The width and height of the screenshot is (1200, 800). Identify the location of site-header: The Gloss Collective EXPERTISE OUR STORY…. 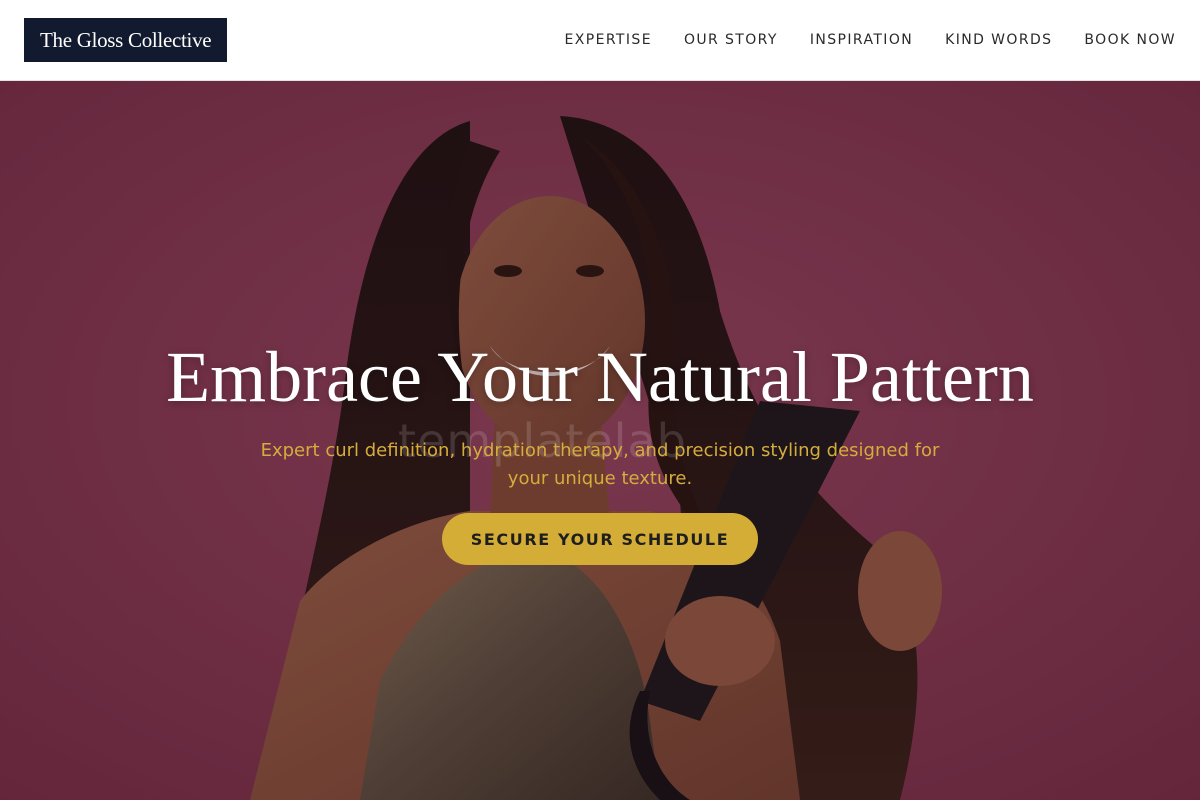
(600, 40).